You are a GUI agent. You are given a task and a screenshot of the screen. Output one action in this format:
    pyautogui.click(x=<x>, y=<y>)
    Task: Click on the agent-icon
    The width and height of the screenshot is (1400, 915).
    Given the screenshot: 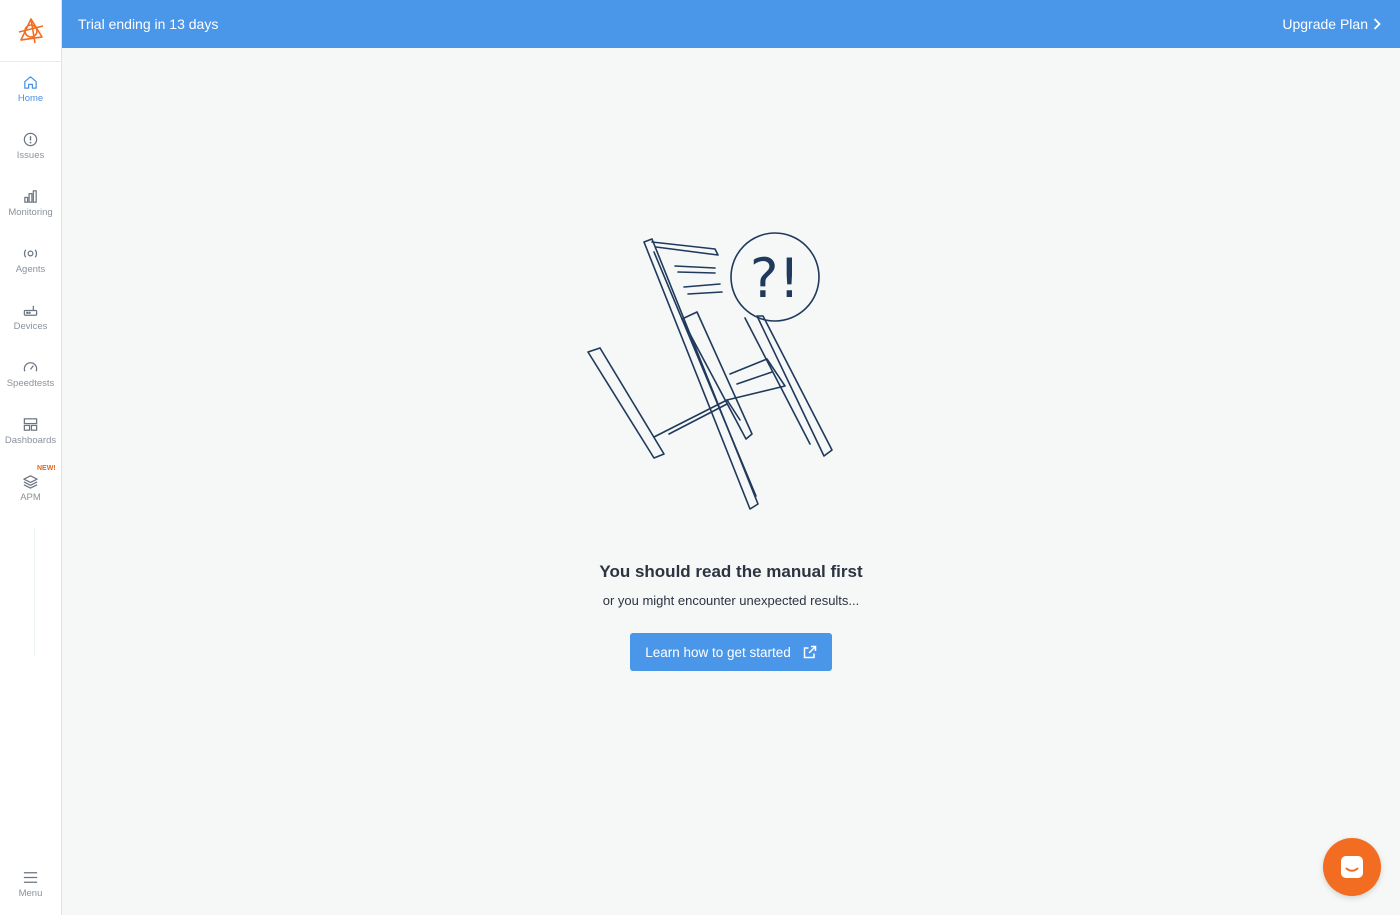 What is the action you would take?
    pyautogui.click(x=30, y=253)
    